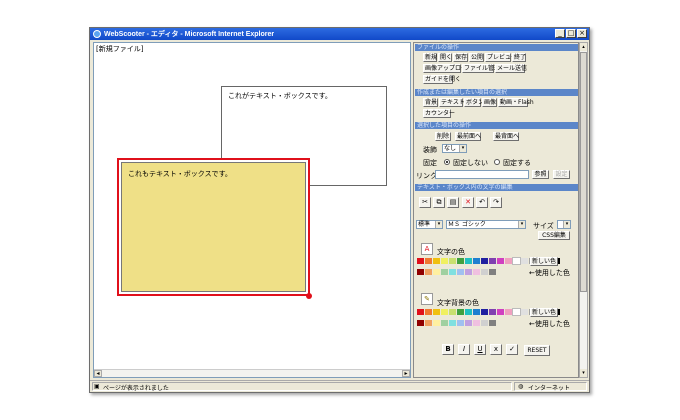 Image resolution: width=680 pixels, height=420 pixels. I want to click on bring-front-button: 最前面へ, so click(468, 136).